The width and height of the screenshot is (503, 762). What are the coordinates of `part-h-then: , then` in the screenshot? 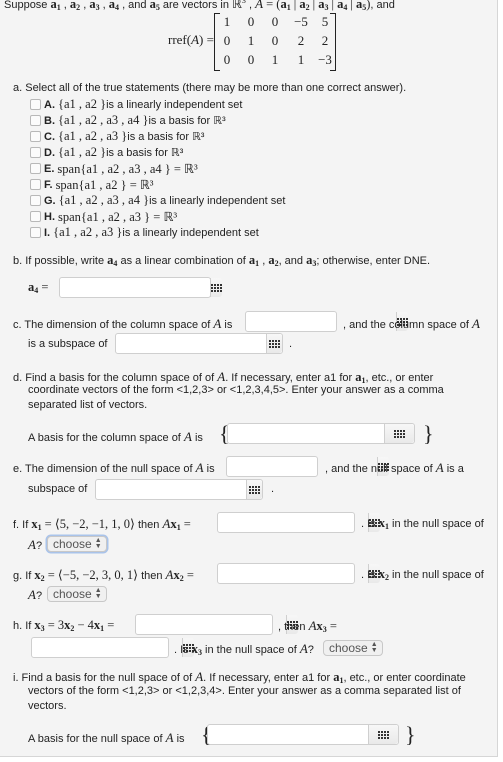 It's located at (292, 627).